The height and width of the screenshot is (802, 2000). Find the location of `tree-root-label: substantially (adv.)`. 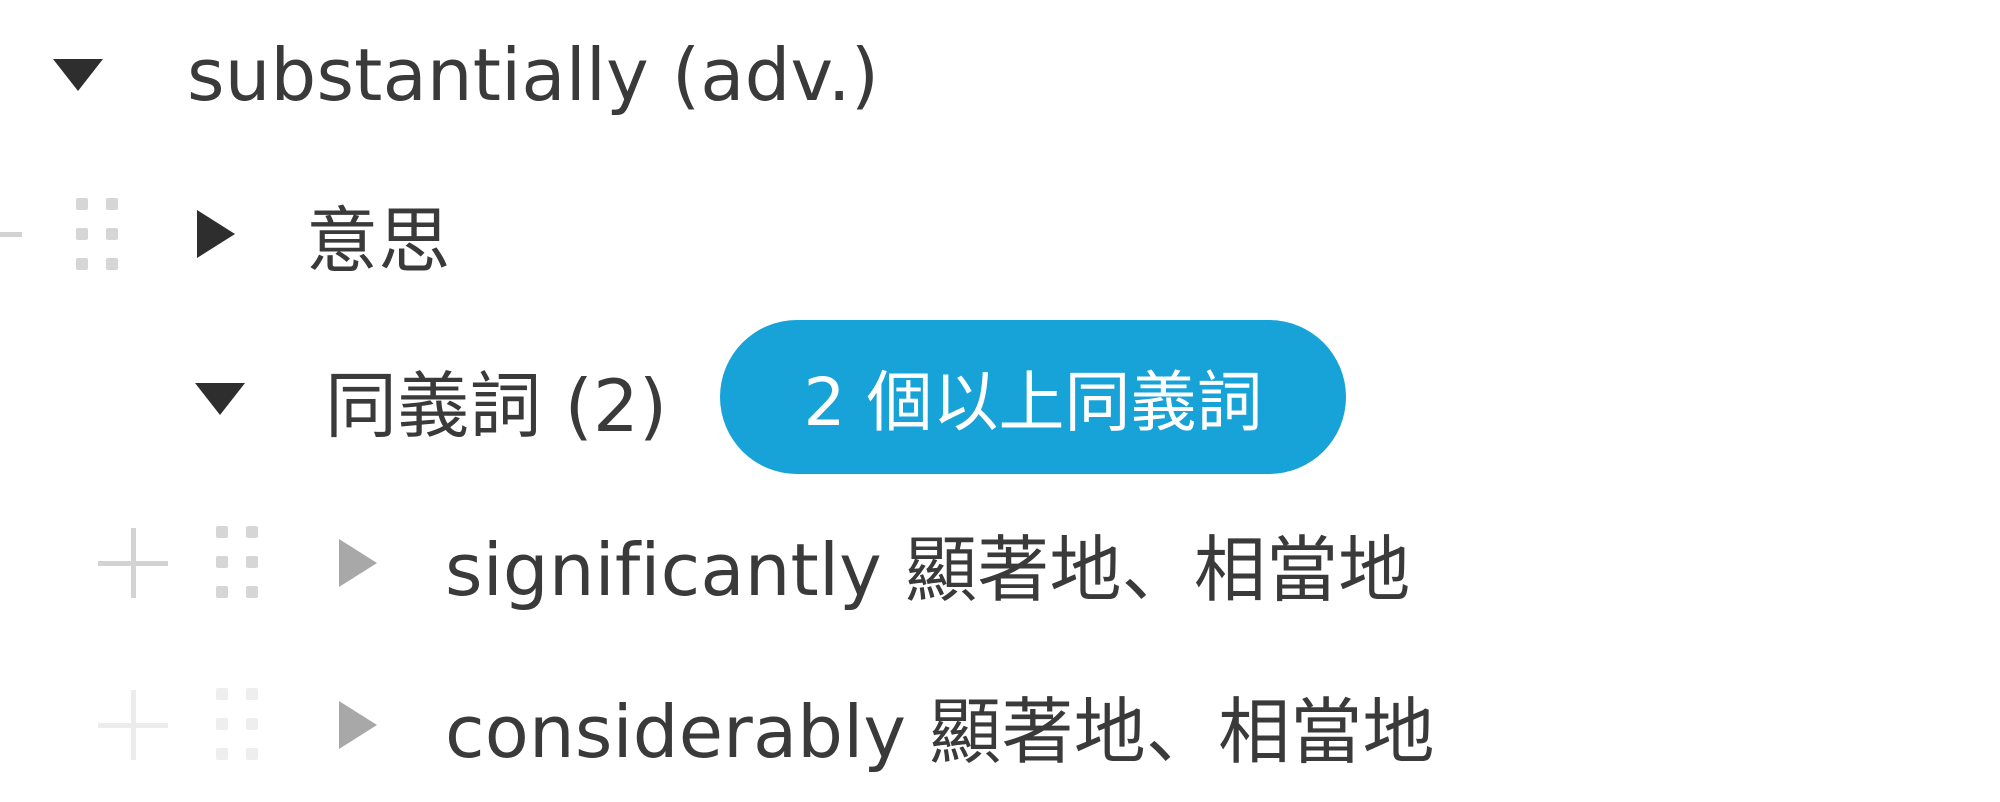

tree-root-label: substantially (adv.) is located at coordinates (533, 75).